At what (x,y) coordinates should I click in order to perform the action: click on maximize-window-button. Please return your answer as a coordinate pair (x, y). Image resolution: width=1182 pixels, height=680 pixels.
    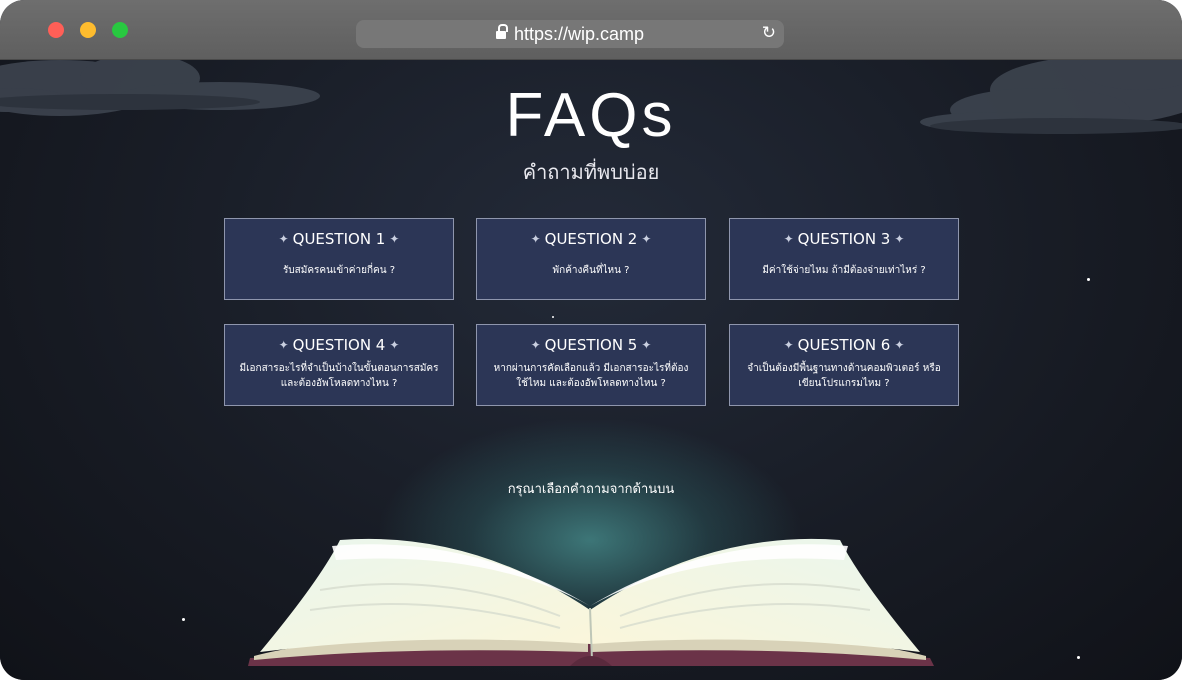
    Looking at the image, I should click on (120, 30).